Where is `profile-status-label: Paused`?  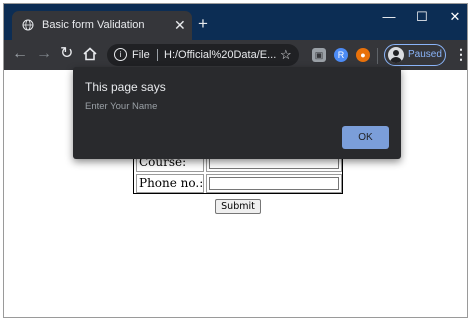 profile-status-label: Paused is located at coordinates (425, 54).